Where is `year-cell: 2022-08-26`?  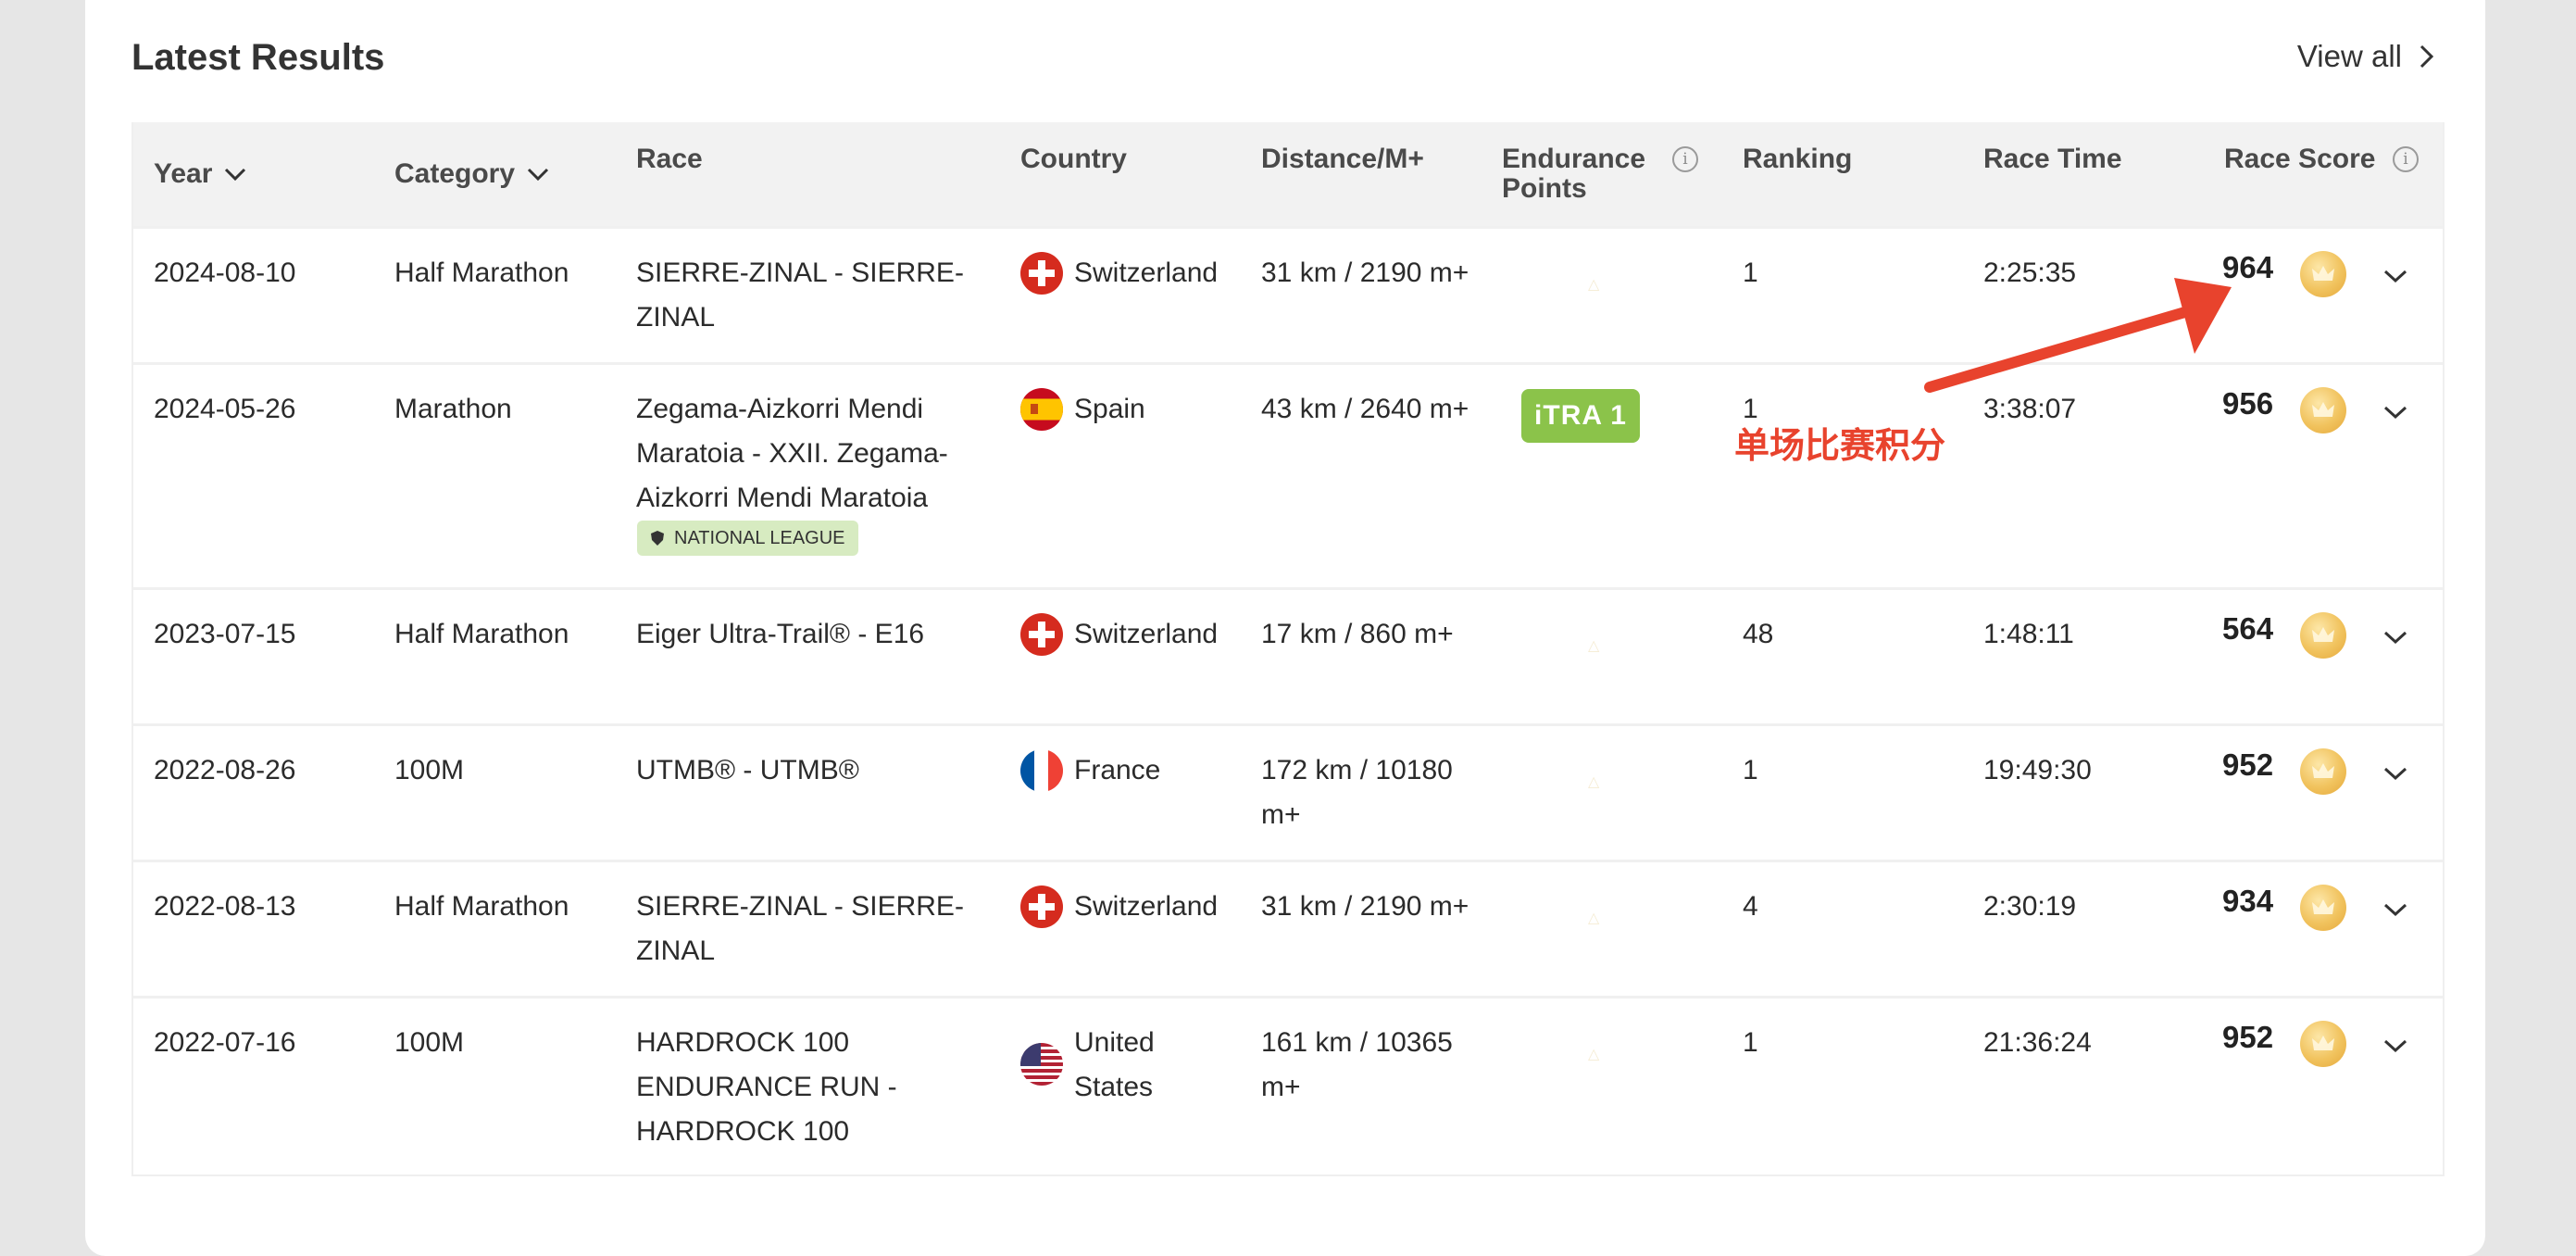 year-cell: 2022-08-26 is located at coordinates (225, 770).